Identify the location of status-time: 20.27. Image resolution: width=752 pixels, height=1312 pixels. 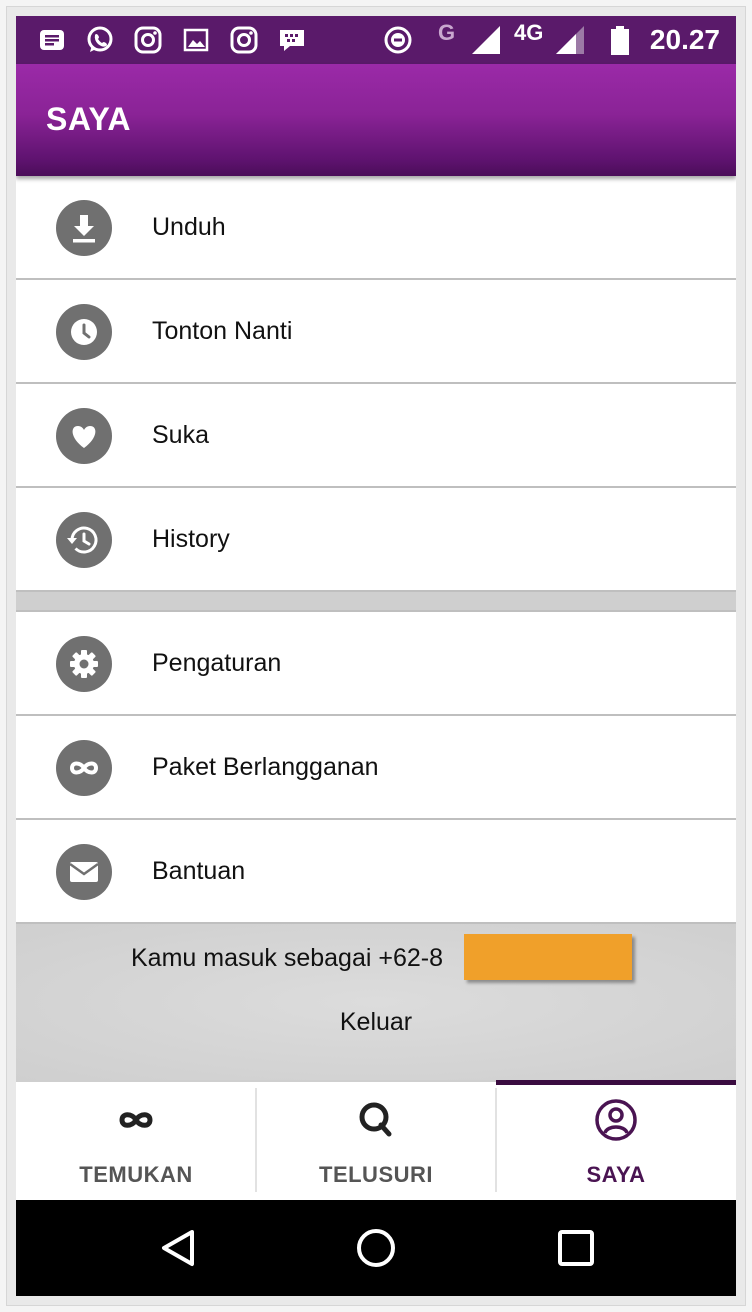
(684, 39).